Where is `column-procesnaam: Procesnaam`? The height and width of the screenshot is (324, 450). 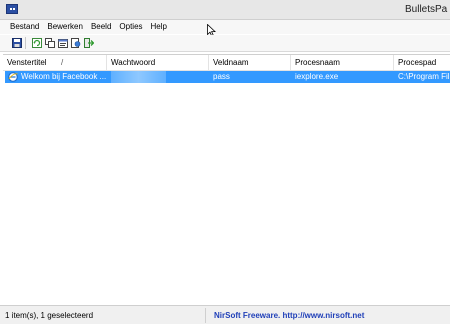 column-procesnaam: Procesnaam is located at coordinates (342, 62).